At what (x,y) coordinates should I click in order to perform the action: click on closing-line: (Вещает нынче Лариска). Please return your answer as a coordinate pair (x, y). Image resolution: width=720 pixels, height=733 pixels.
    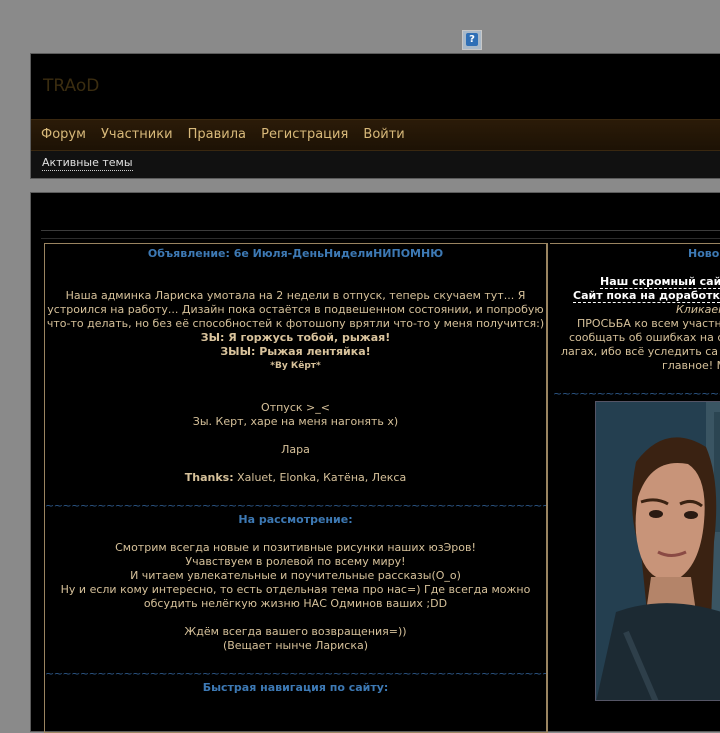
    Looking at the image, I should click on (295, 645).